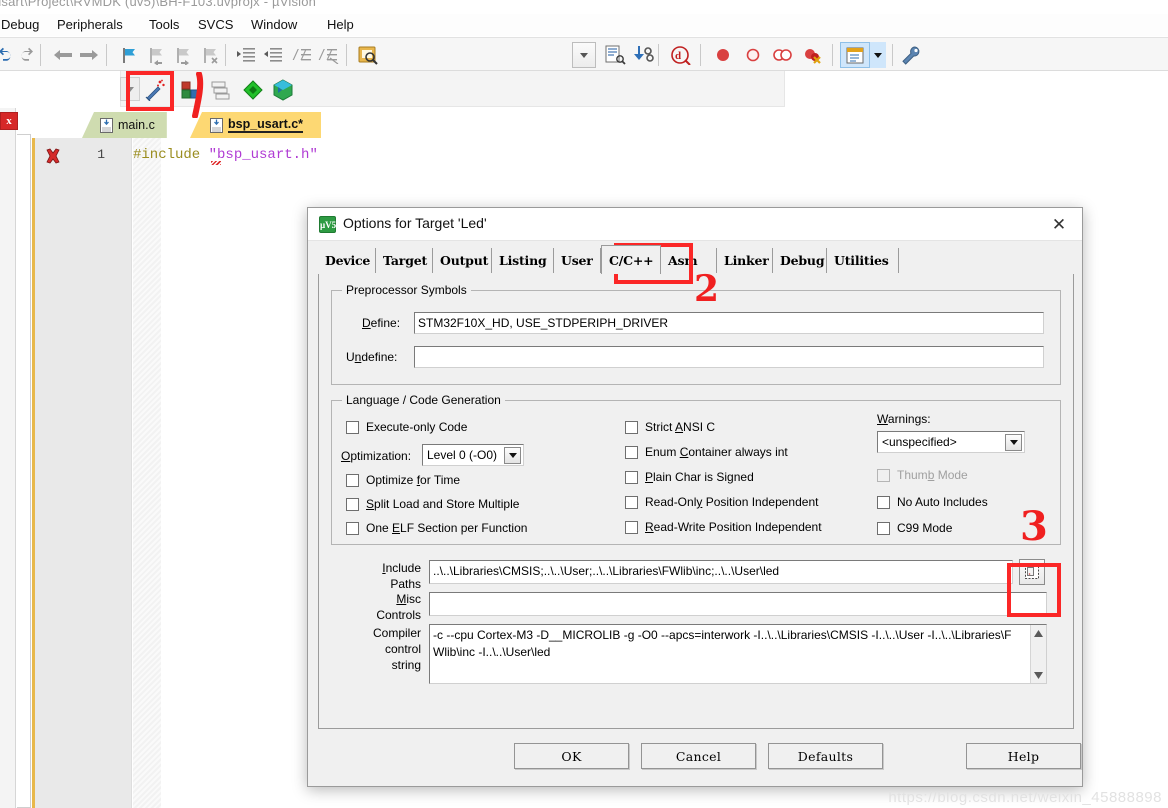  Describe the element at coordinates (124, 125) in the screenshot. I see `editor-tab-main-c: main.c` at that location.